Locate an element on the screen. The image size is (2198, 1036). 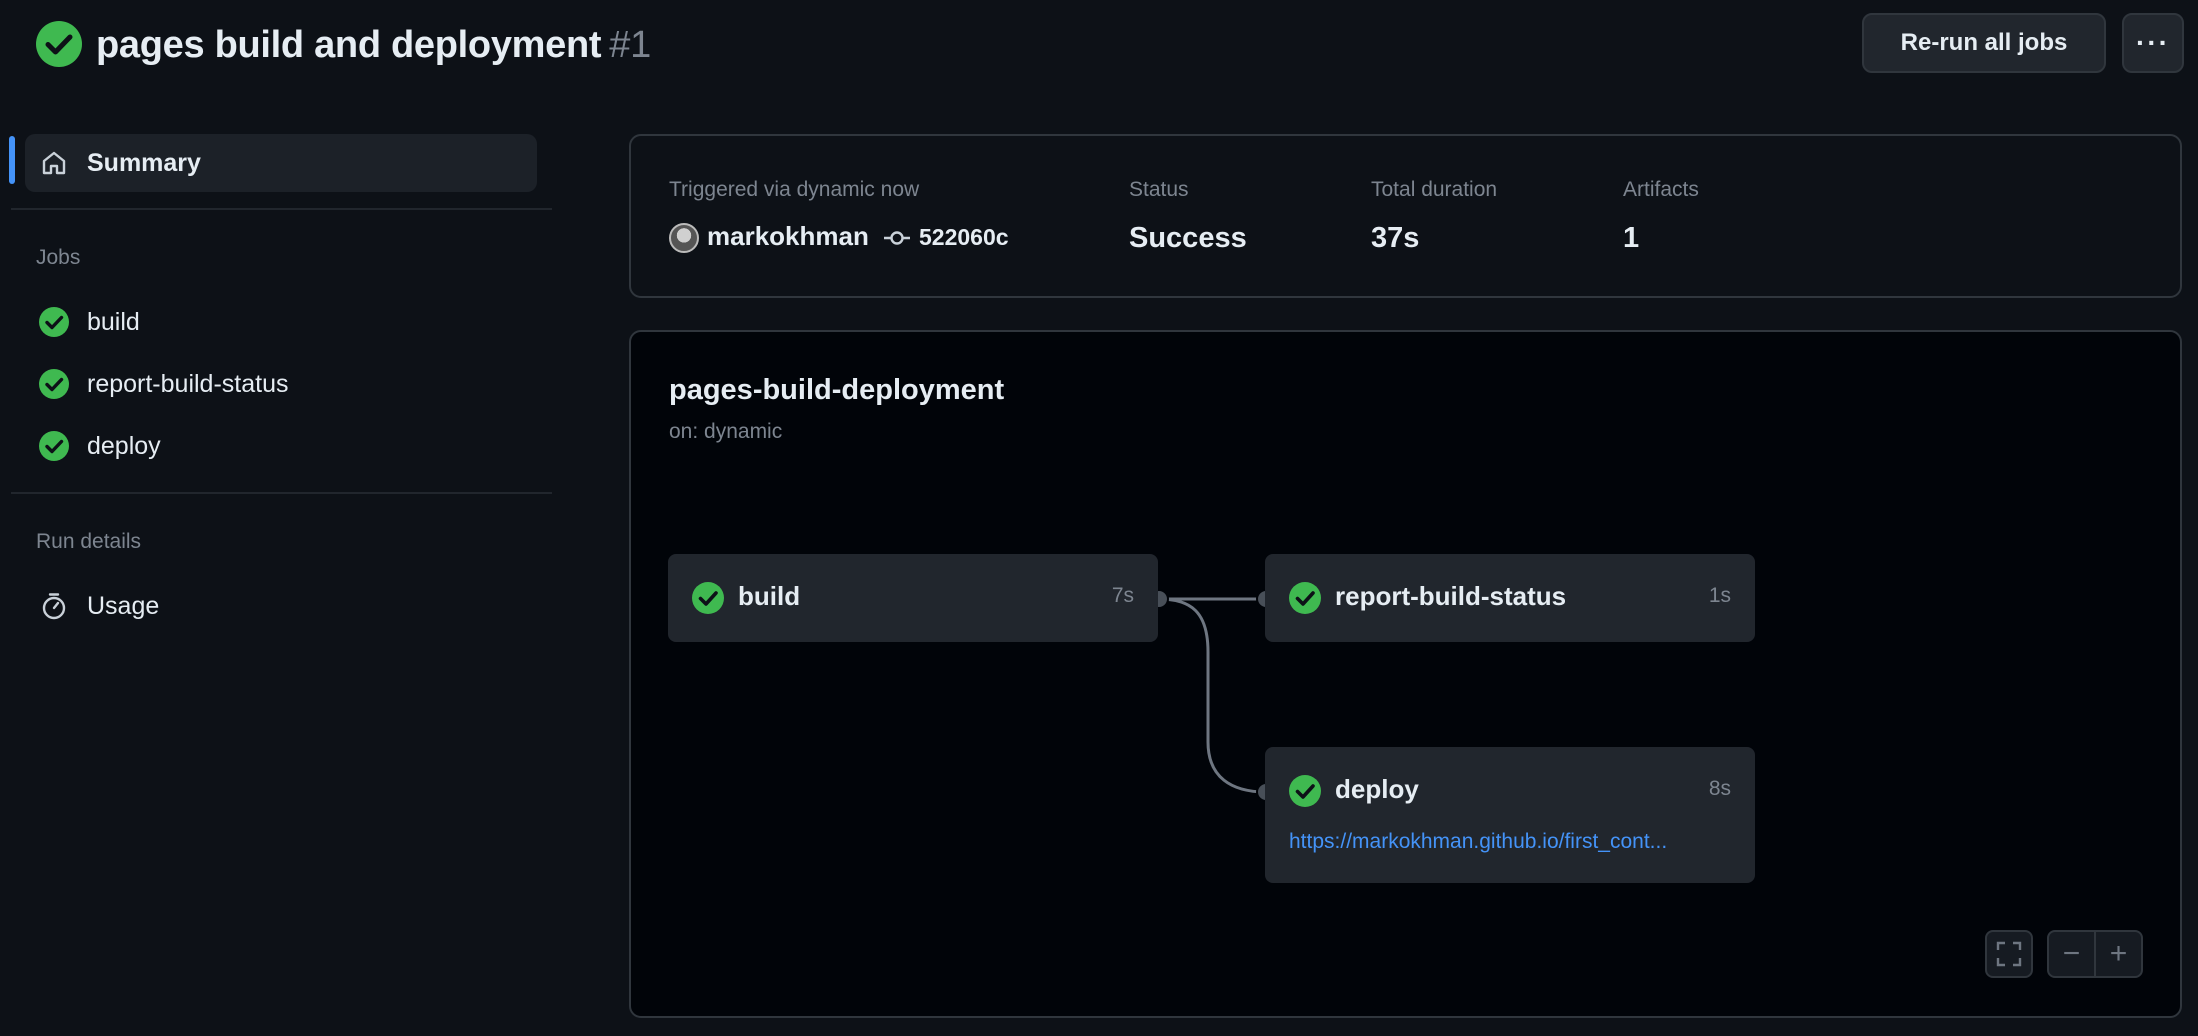
job-connectors is located at coordinates (1212, 695).